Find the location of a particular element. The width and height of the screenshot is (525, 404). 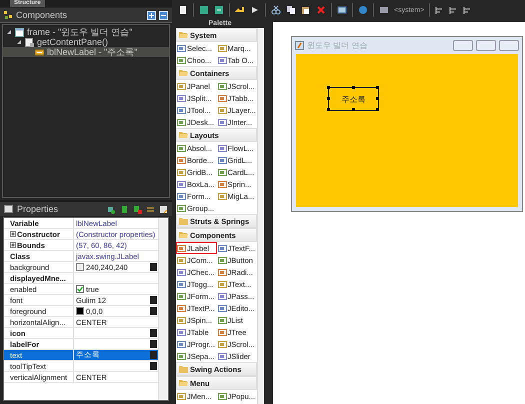

align-left-icon is located at coordinates (439, 10).